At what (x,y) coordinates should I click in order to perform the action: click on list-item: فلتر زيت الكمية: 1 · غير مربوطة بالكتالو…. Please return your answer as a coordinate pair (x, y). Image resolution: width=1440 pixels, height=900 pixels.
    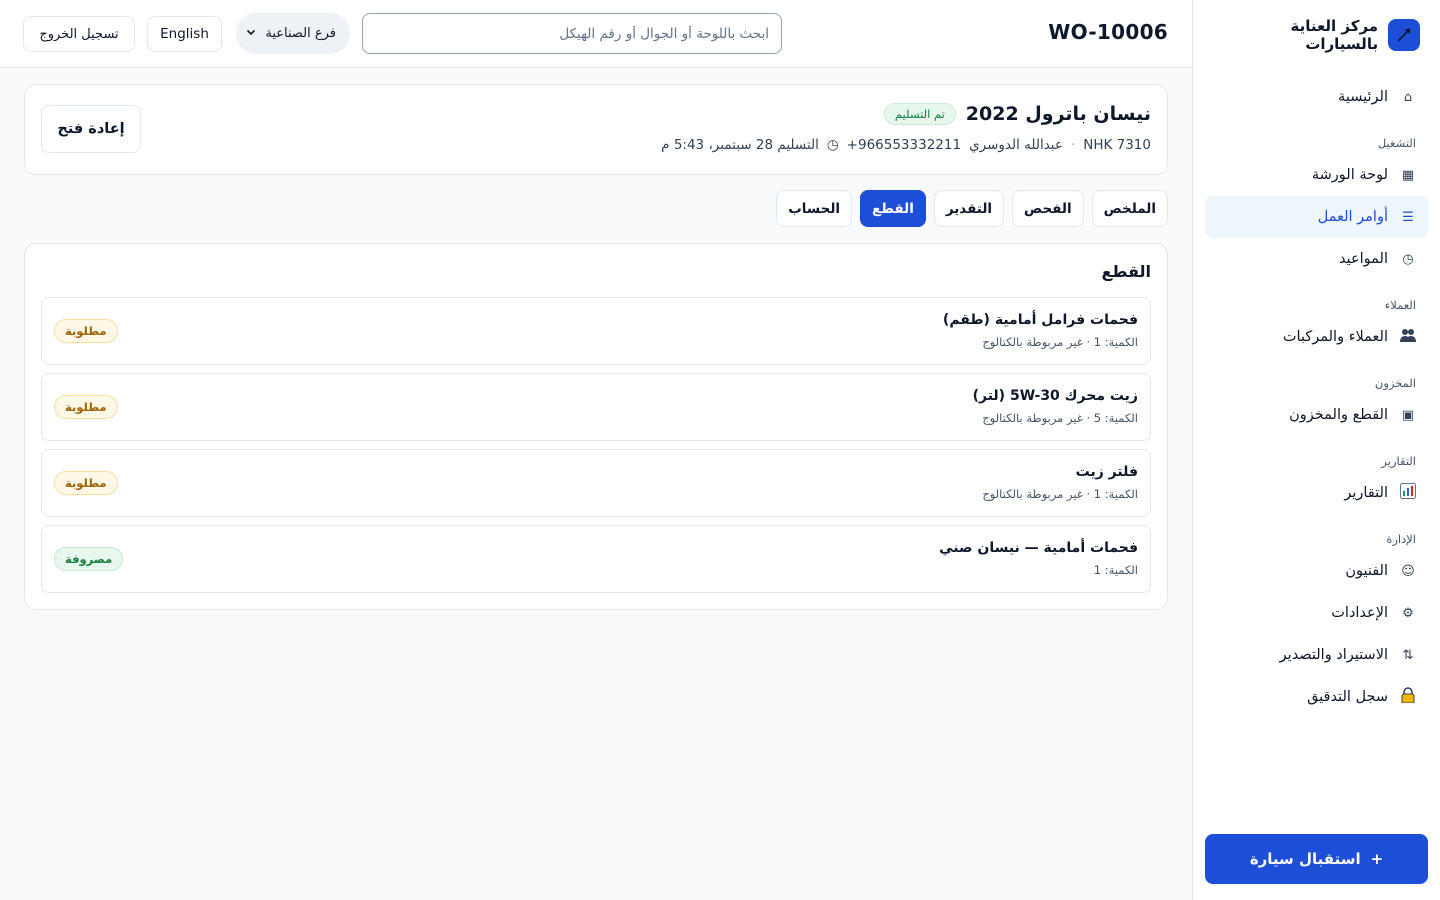
    Looking at the image, I should click on (596, 483).